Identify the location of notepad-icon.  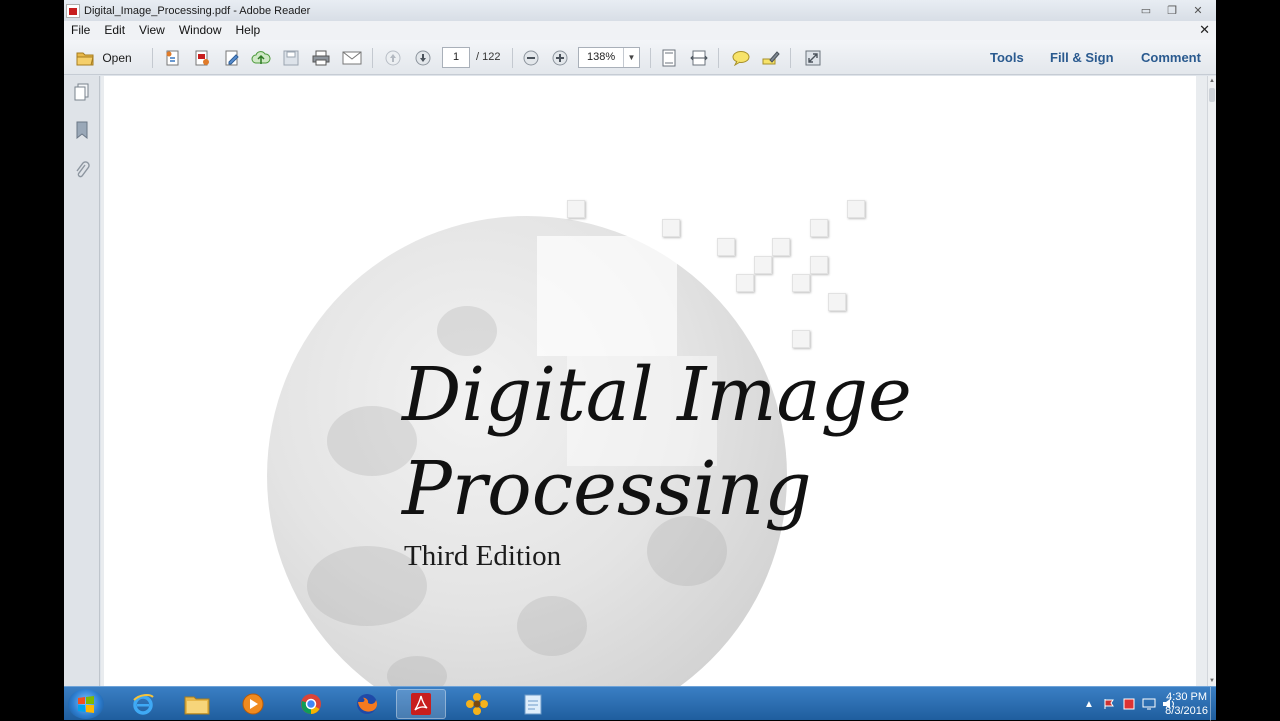
(533, 704).